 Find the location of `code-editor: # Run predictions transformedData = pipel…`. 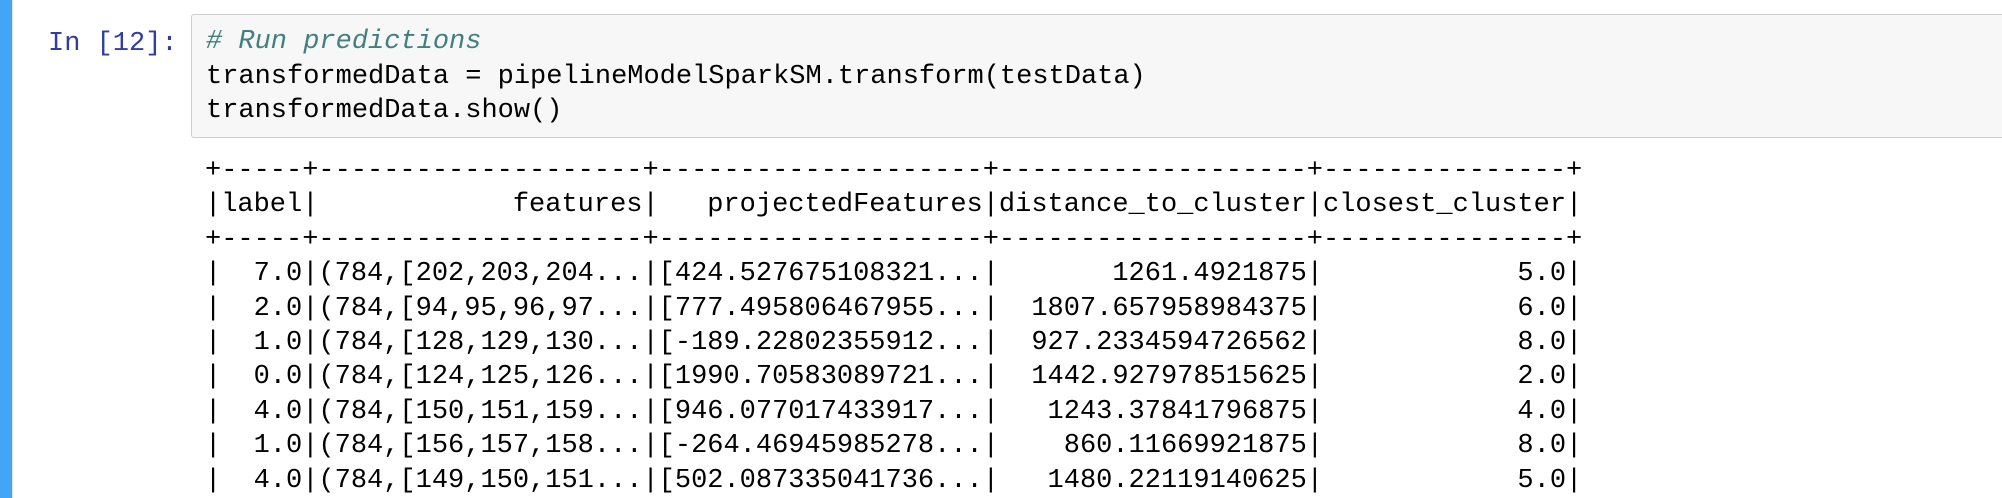

code-editor: # Run predictions transformedData = pipel… is located at coordinates (676, 77).